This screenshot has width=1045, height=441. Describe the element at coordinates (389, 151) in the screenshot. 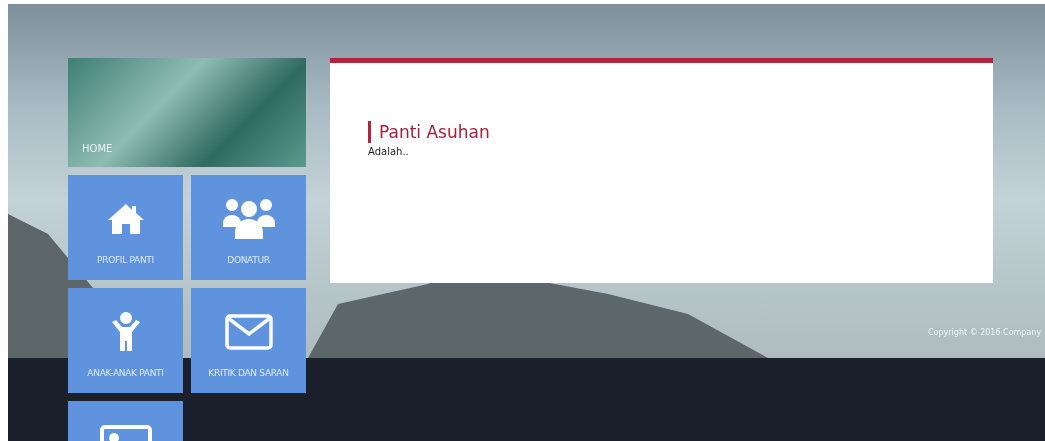

I see `content-text: Adalah..` at that location.